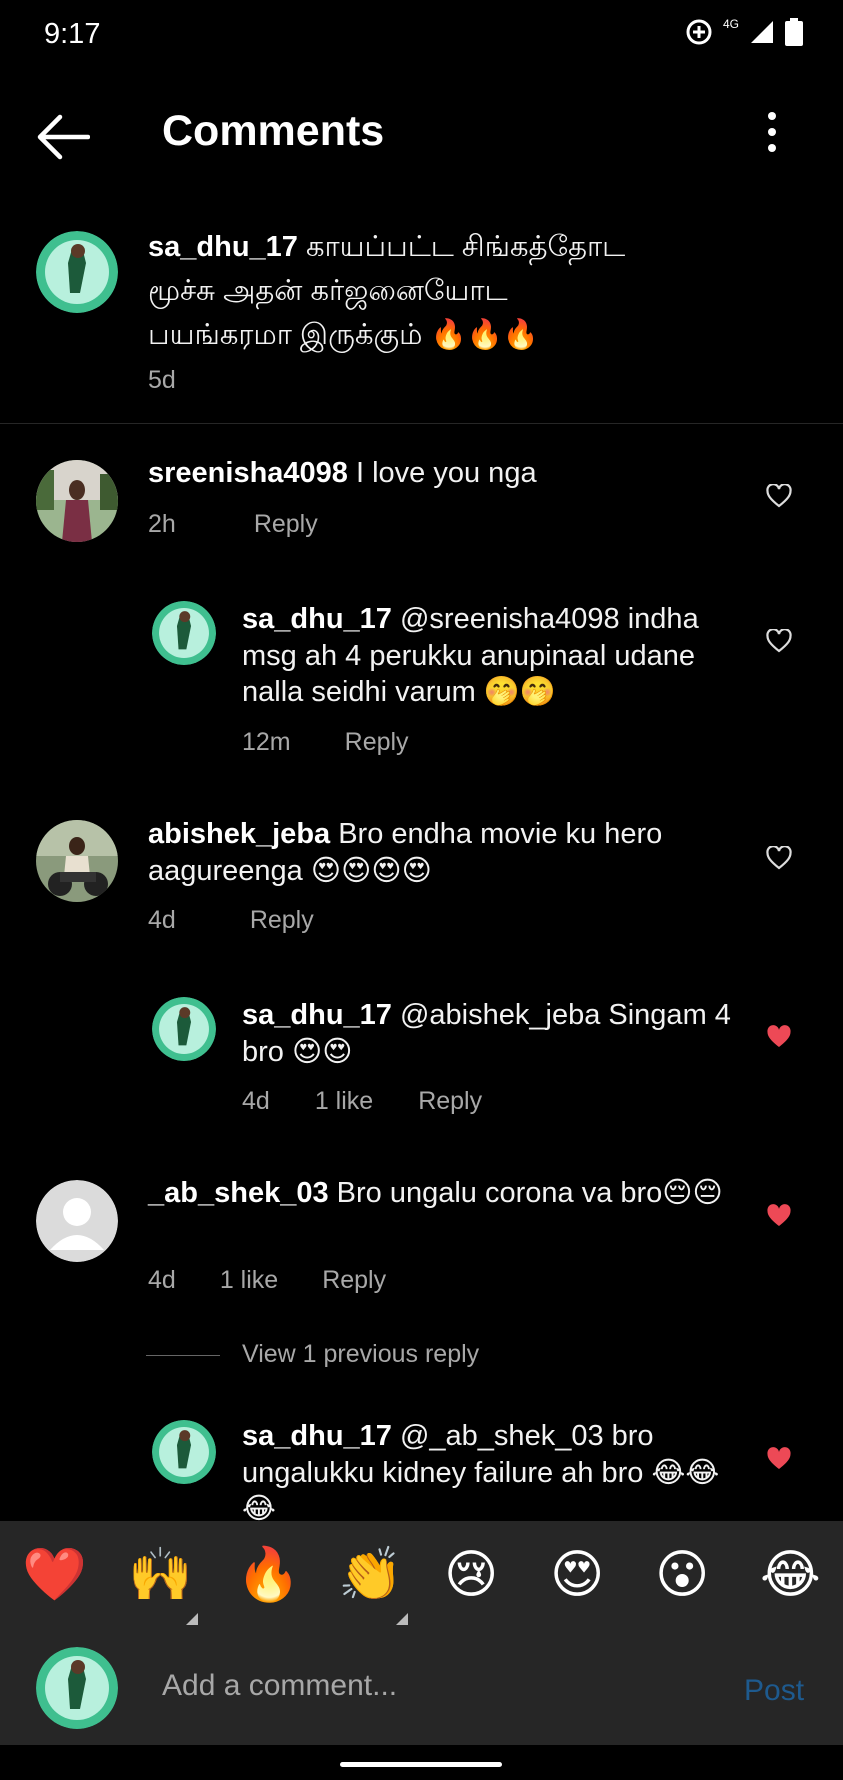  I want to click on data-saver-icon, so click(699, 32).